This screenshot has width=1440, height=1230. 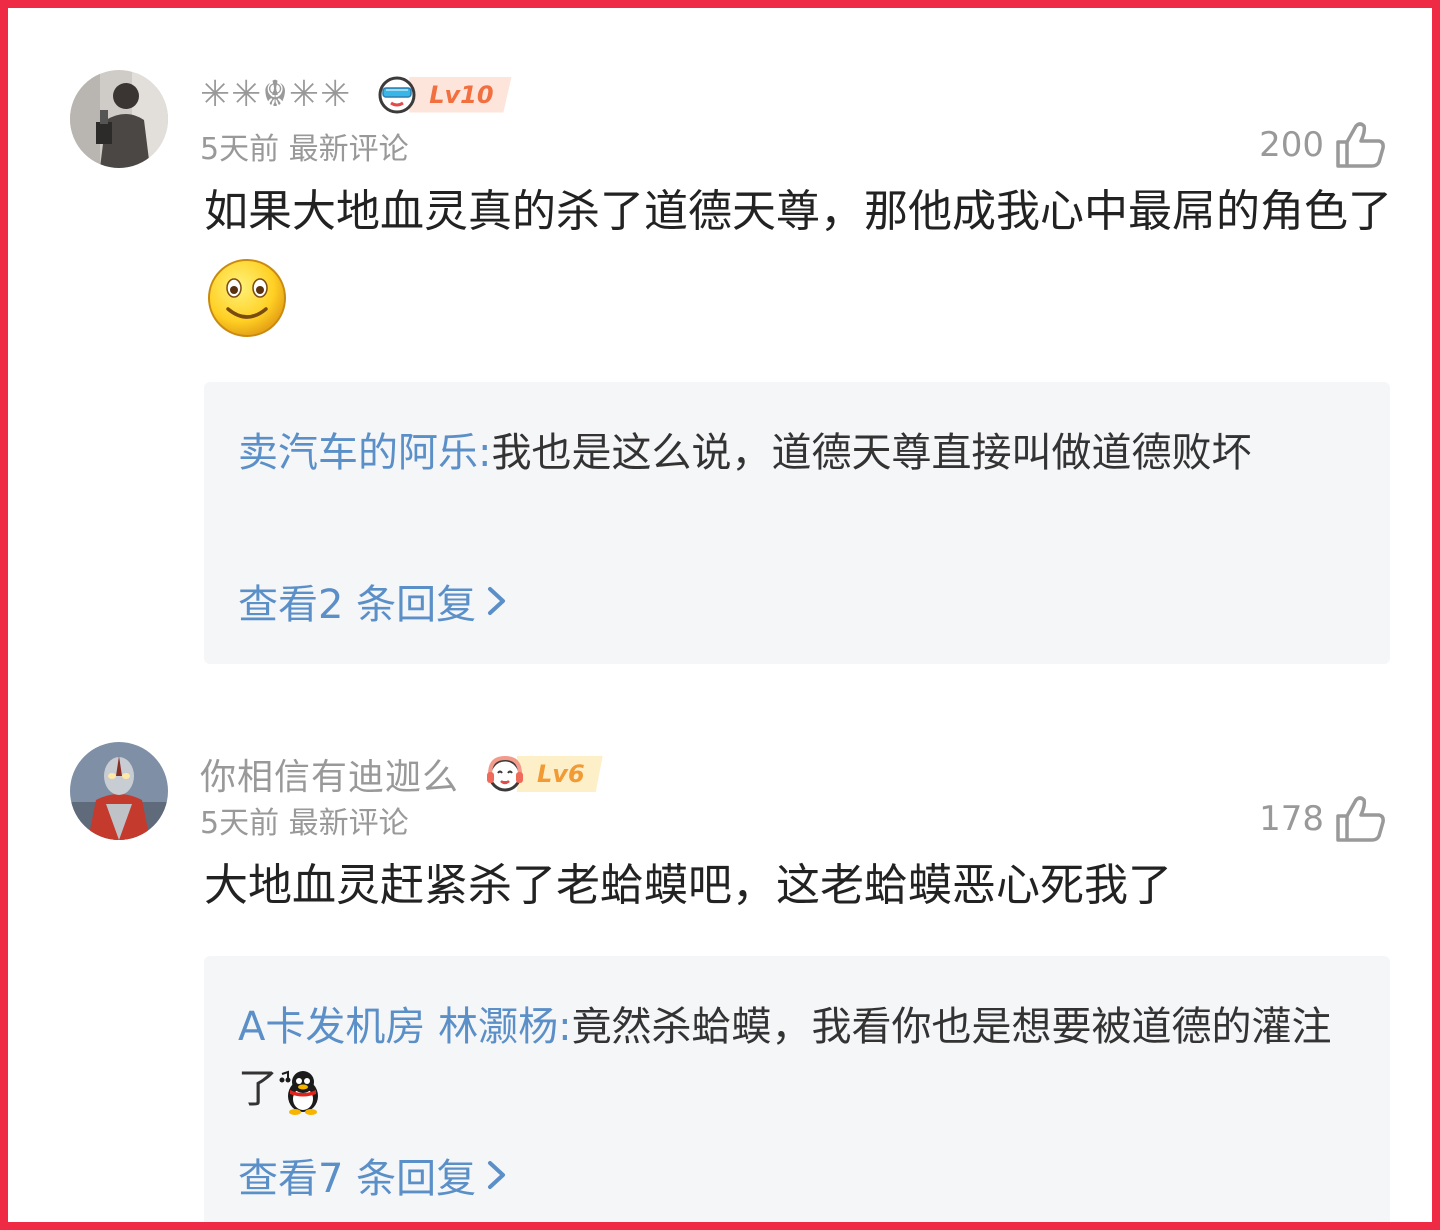 What do you see at coordinates (397, 95) in the screenshot?
I see `sunglasses-face-icon` at bounding box center [397, 95].